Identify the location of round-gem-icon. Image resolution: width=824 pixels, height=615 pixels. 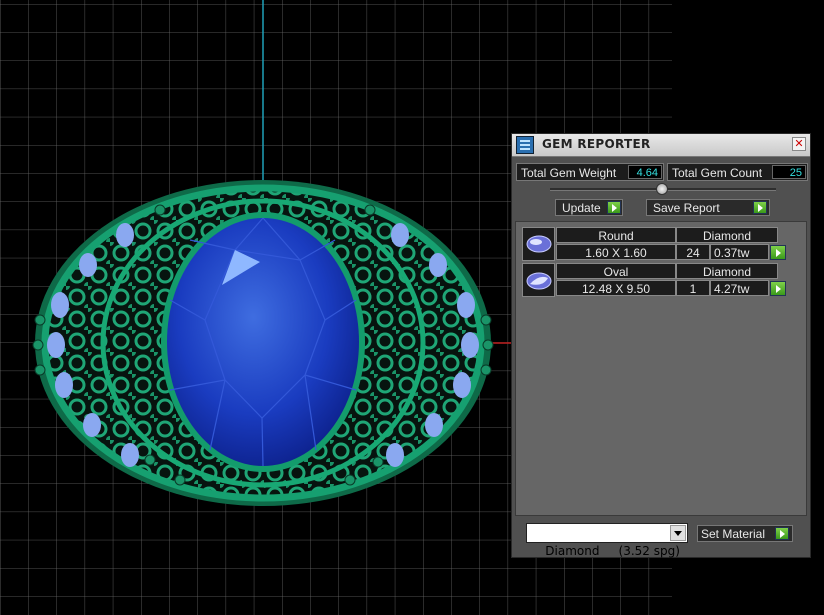
(538, 244).